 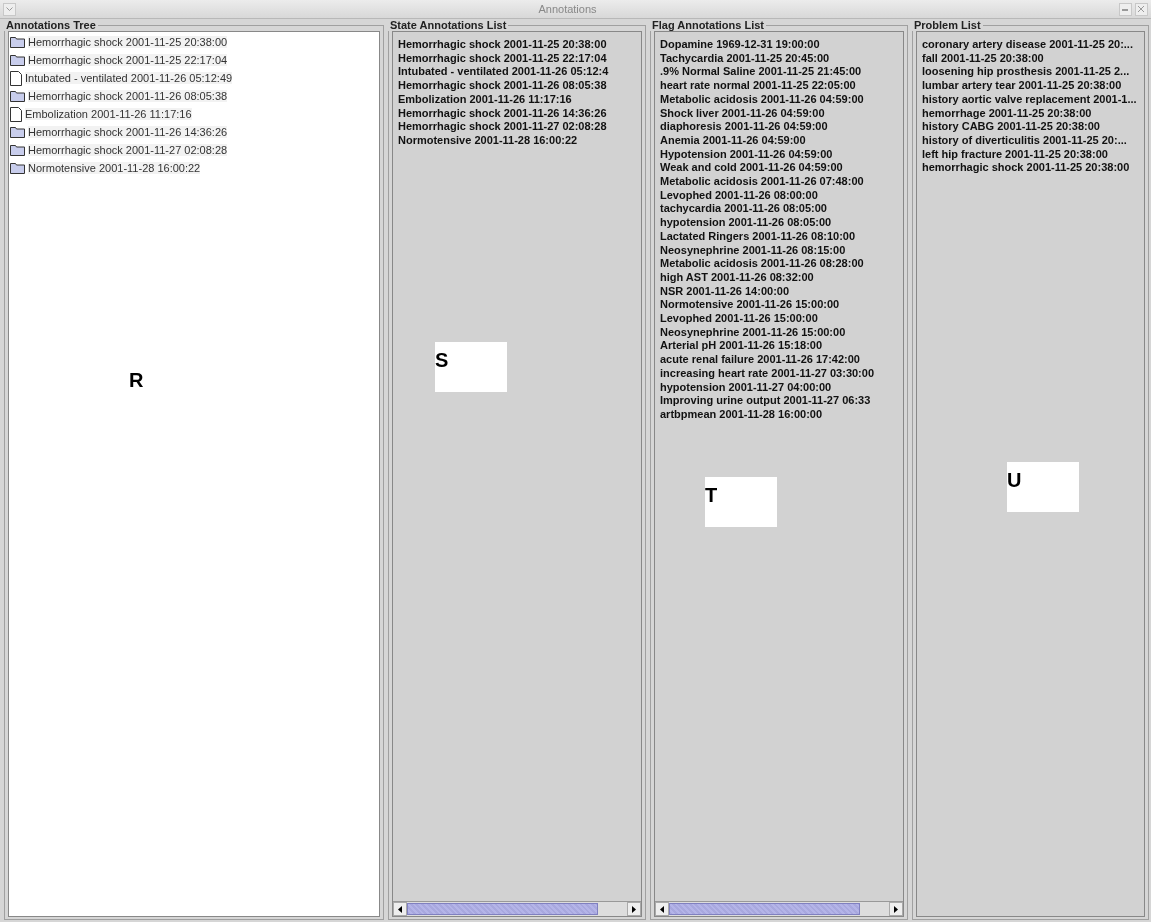 I want to click on list-item: NSR 2001-11-26 14:00:00, so click(x=725, y=291).